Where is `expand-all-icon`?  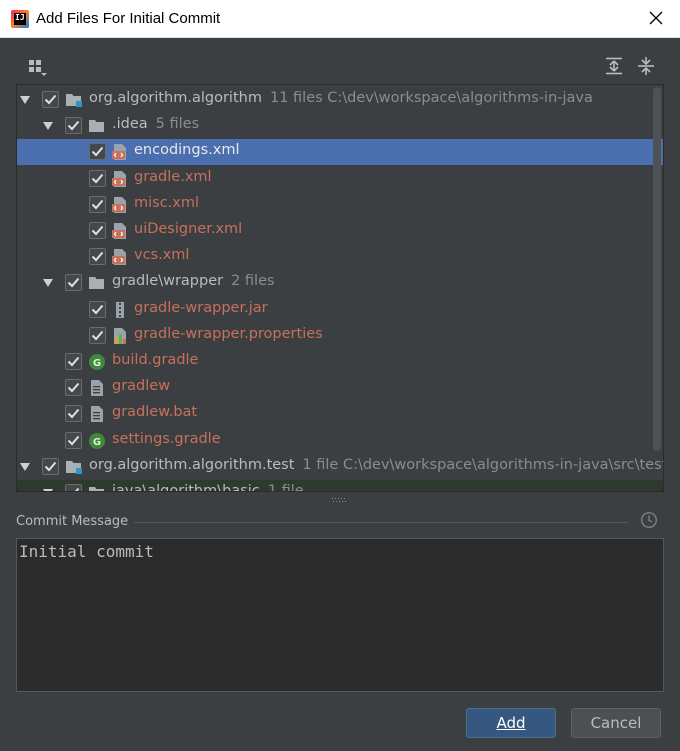
expand-all-icon is located at coordinates (614, 66).